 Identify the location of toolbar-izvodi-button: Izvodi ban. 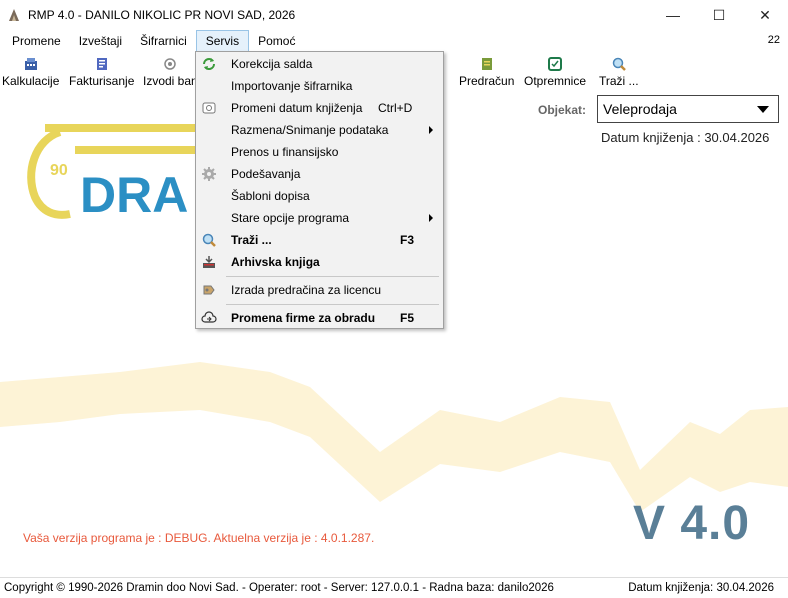
(170, 72).